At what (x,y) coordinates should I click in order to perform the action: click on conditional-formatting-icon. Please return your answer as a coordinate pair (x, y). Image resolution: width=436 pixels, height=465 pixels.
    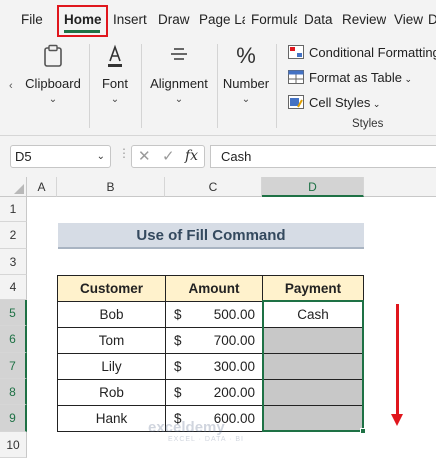
    Looking at the image, I should click on (296, 52).